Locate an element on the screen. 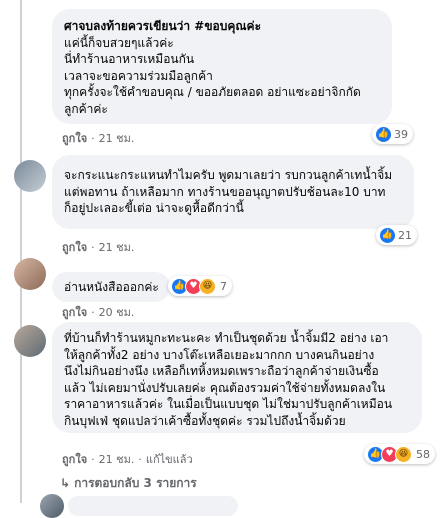  reaction-count: 7 is located at coordinates (223, 286).